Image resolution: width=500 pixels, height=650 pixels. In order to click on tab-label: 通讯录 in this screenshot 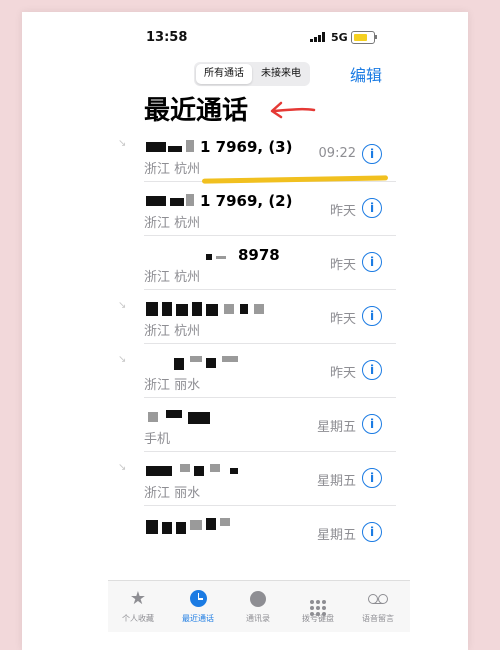, I will do `click(258, 618)`.